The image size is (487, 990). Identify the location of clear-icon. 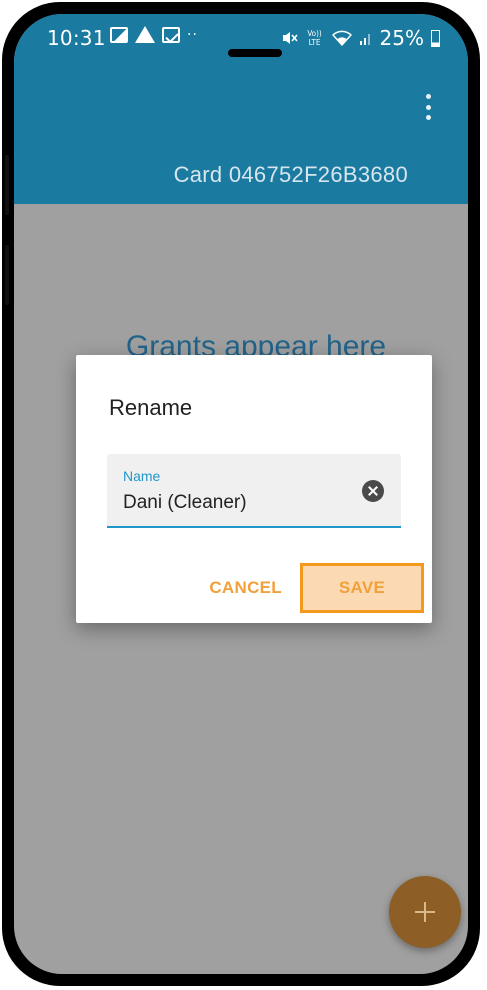
(373, 491).